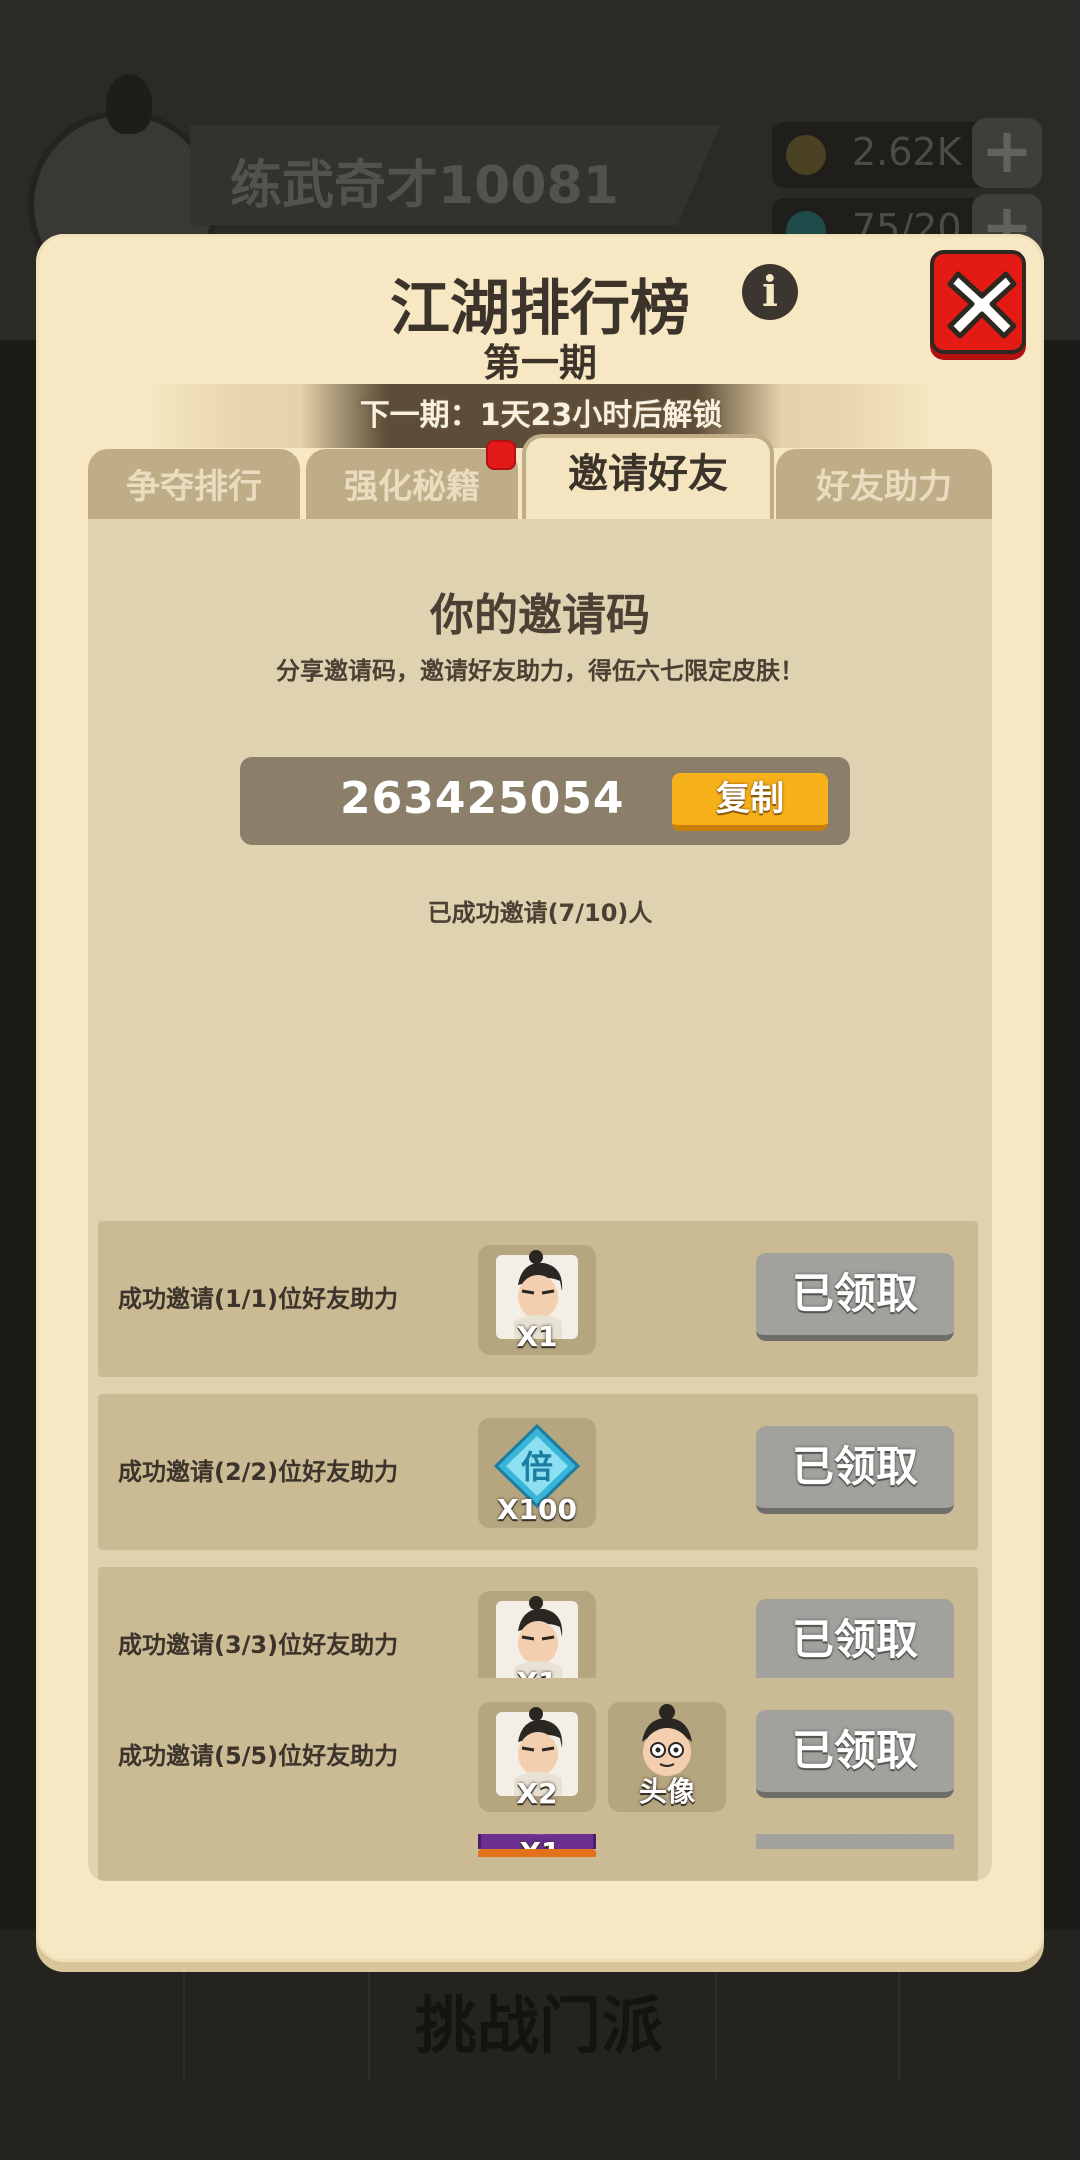  I want to click on item-quantity: X100, so click(537, 1509).